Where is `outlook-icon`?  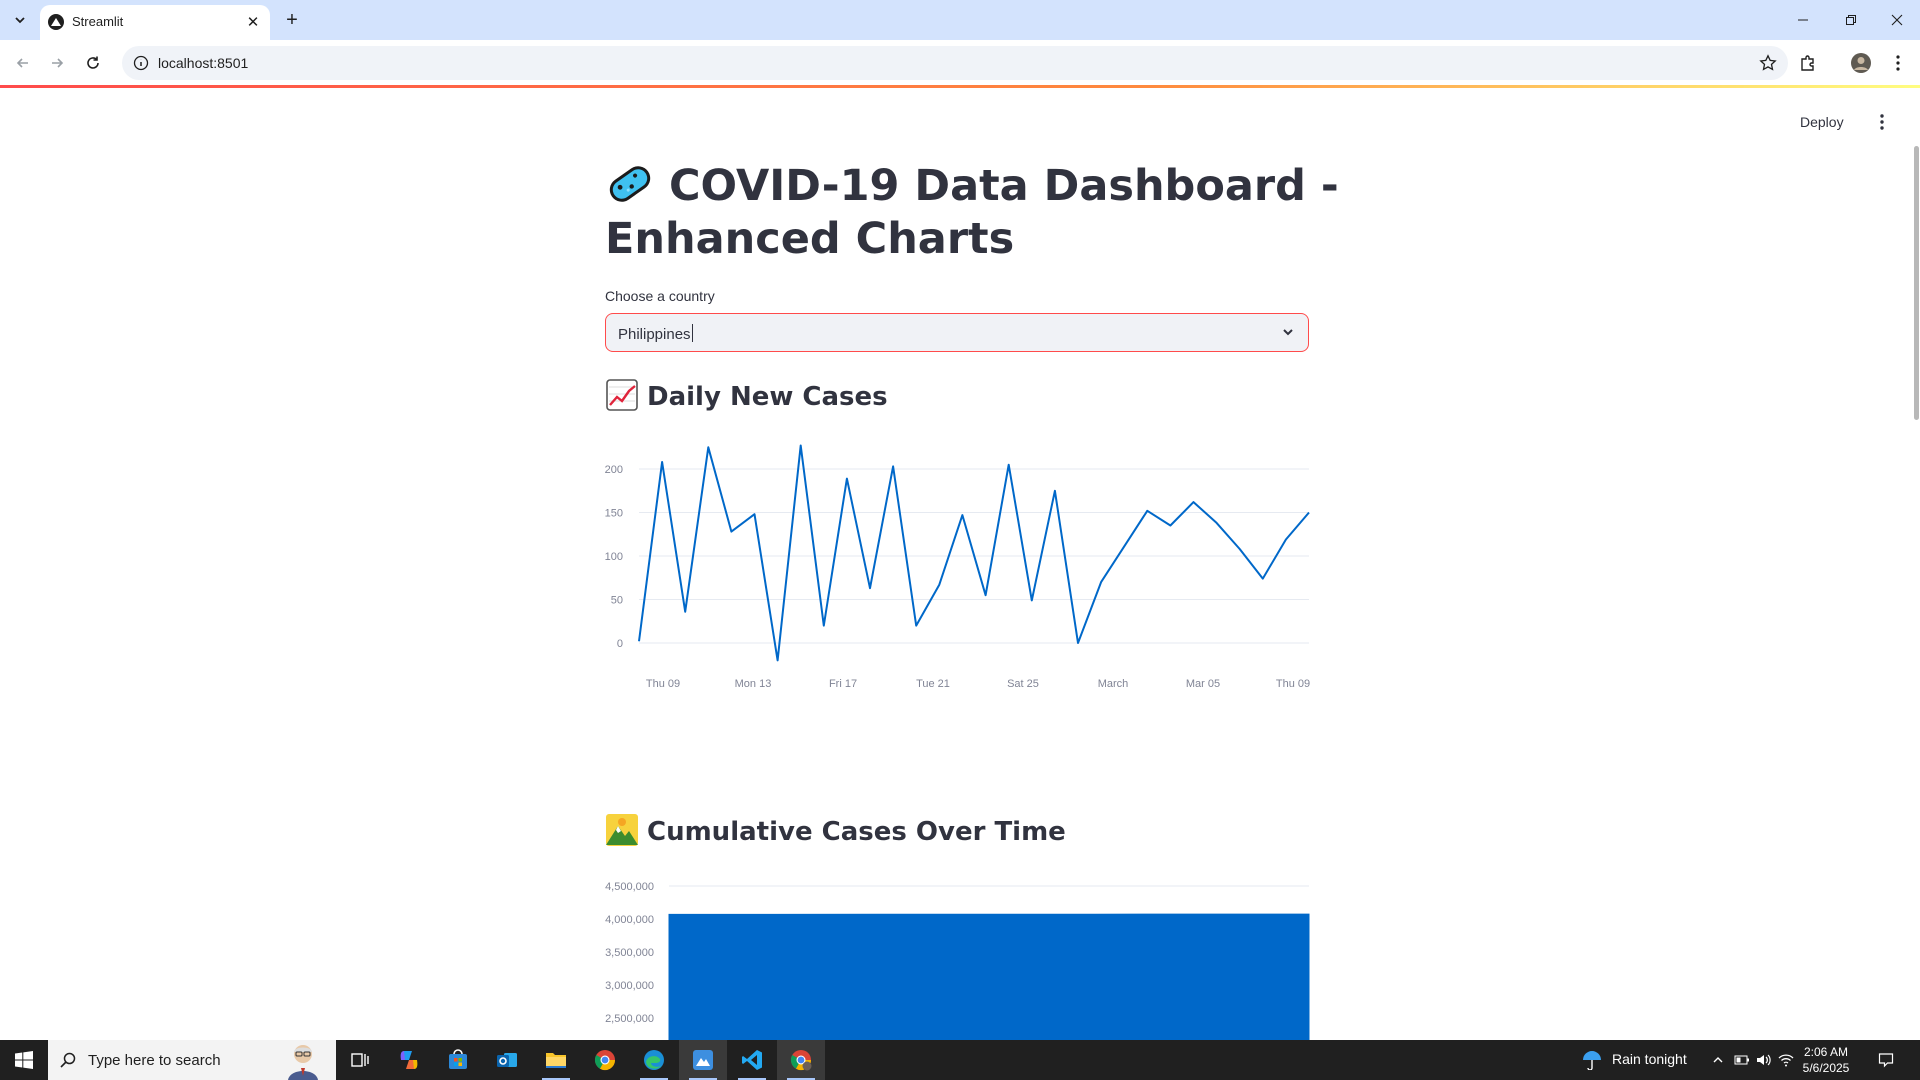
outlook-icon is located at coordinates (507, 1060).